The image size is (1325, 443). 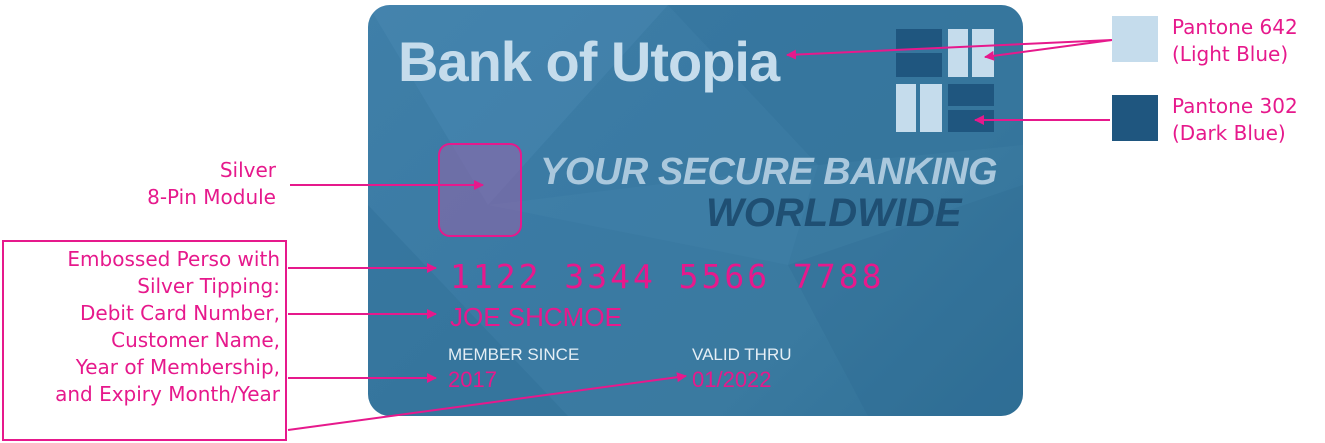 I want to click on pantone-302-desc: (Dark Blue), so click(x=1229, y=133).